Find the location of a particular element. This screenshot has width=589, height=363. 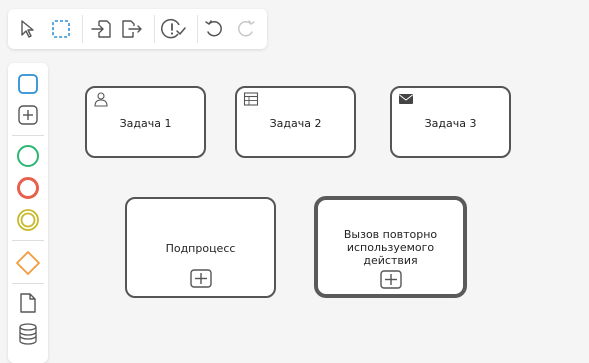

top-toolbar is located at coordinates (137, 29).